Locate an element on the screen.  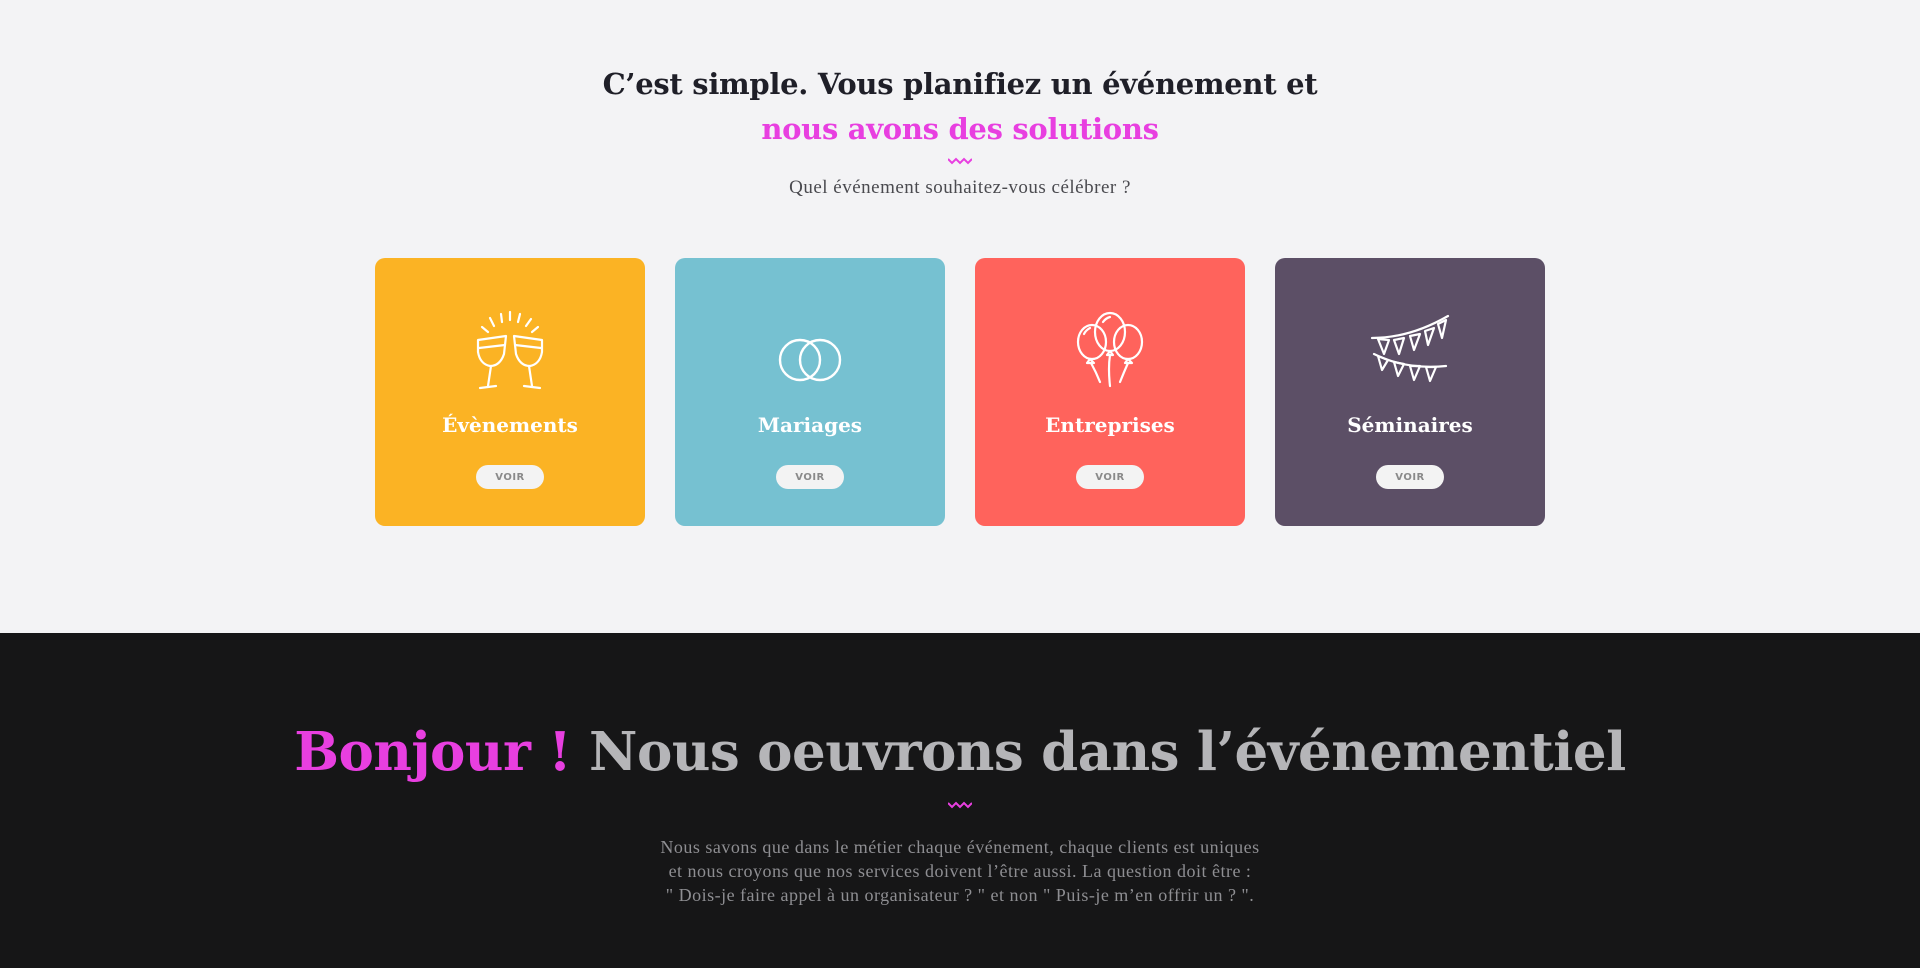
bunting-flags-icon is located at coordinates (1410, 348).